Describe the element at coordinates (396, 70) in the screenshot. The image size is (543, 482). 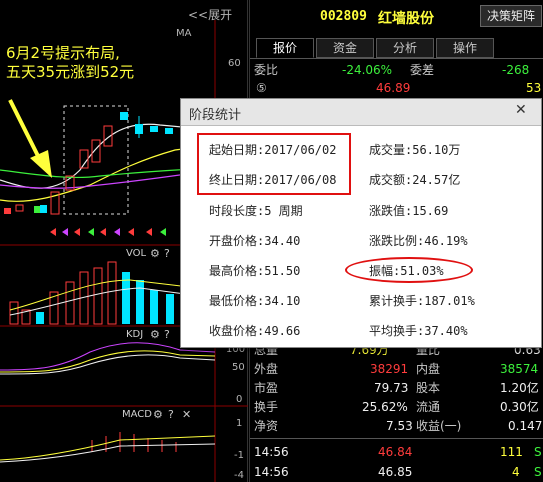
I see `weibi-row: 委比 -24.06% 委差 -268` at that location.